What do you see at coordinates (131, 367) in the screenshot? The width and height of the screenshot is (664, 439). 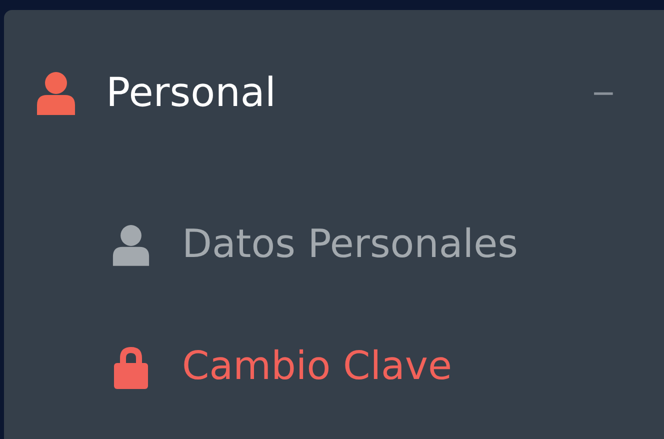 I see `lock-icon` at bounding box center [131, 367].